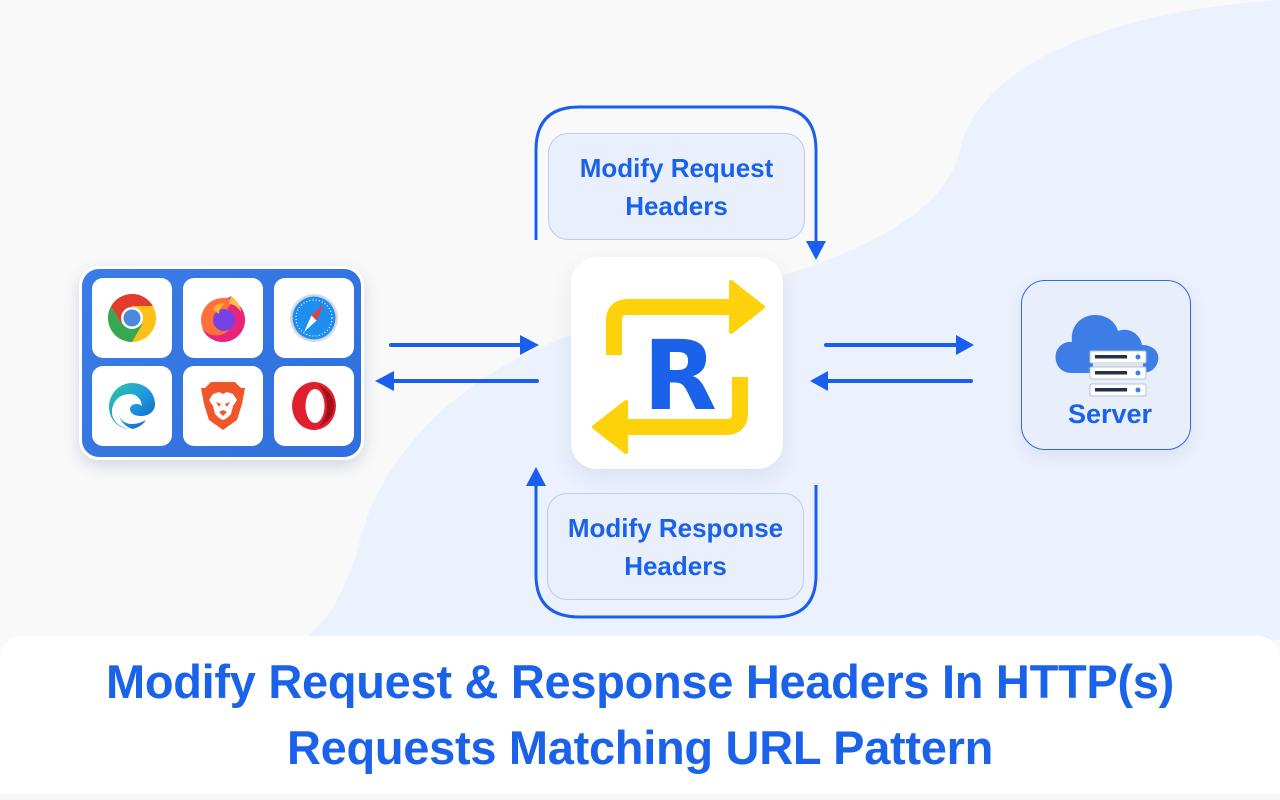 The image size is (1280, 800). I want to click on browser-tile-opera, so click(314, 406).